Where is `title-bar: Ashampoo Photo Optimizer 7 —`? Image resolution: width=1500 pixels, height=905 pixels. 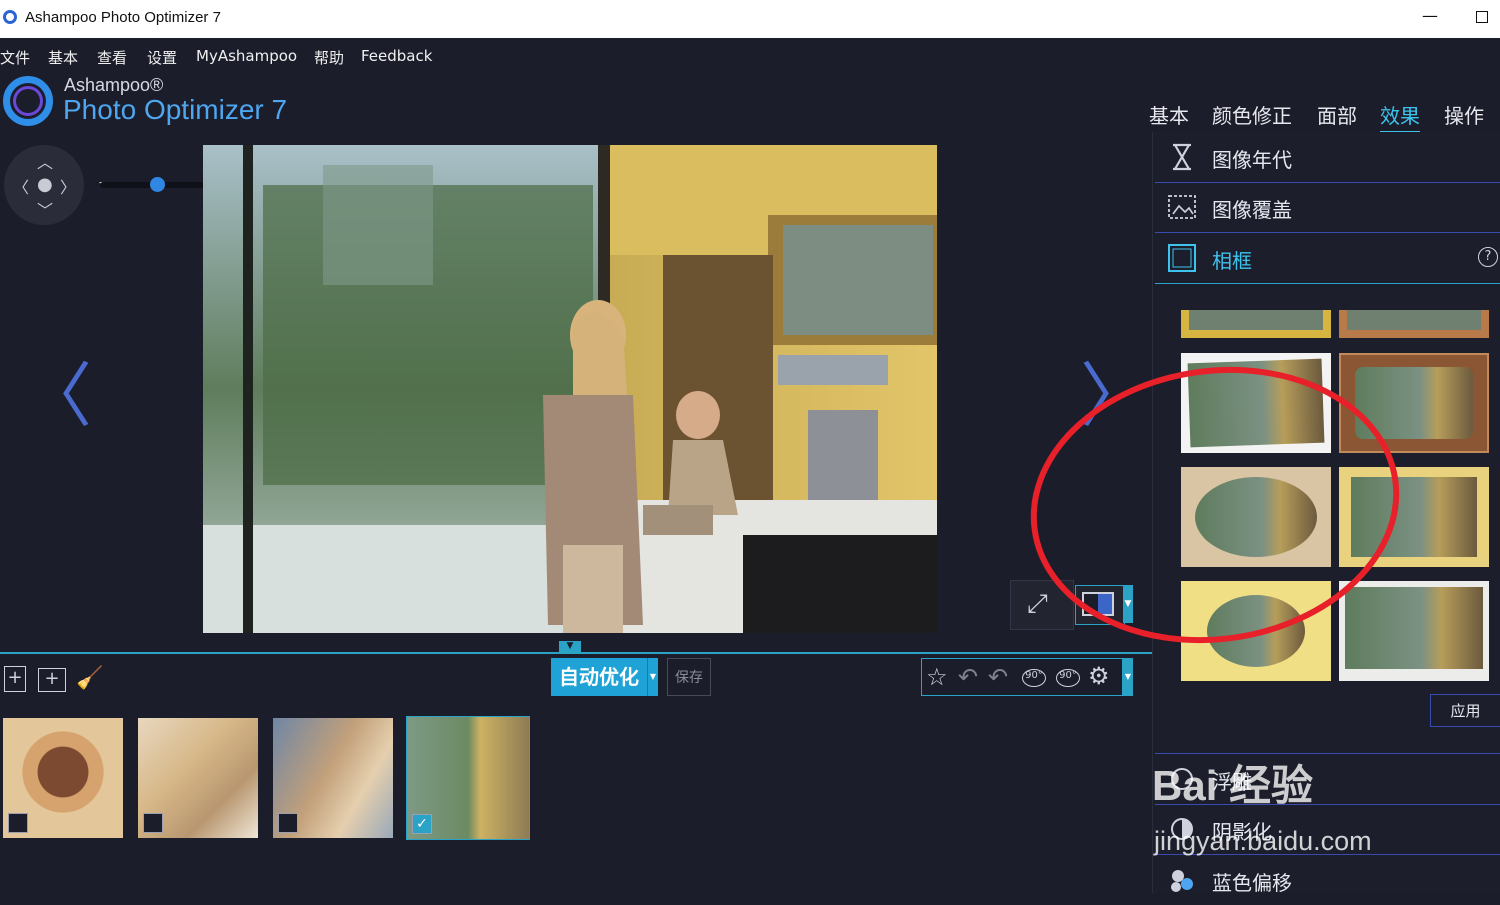 title-bar: Ashampoo Photo Optimizer 7 — is located at coordinates (750, 19).